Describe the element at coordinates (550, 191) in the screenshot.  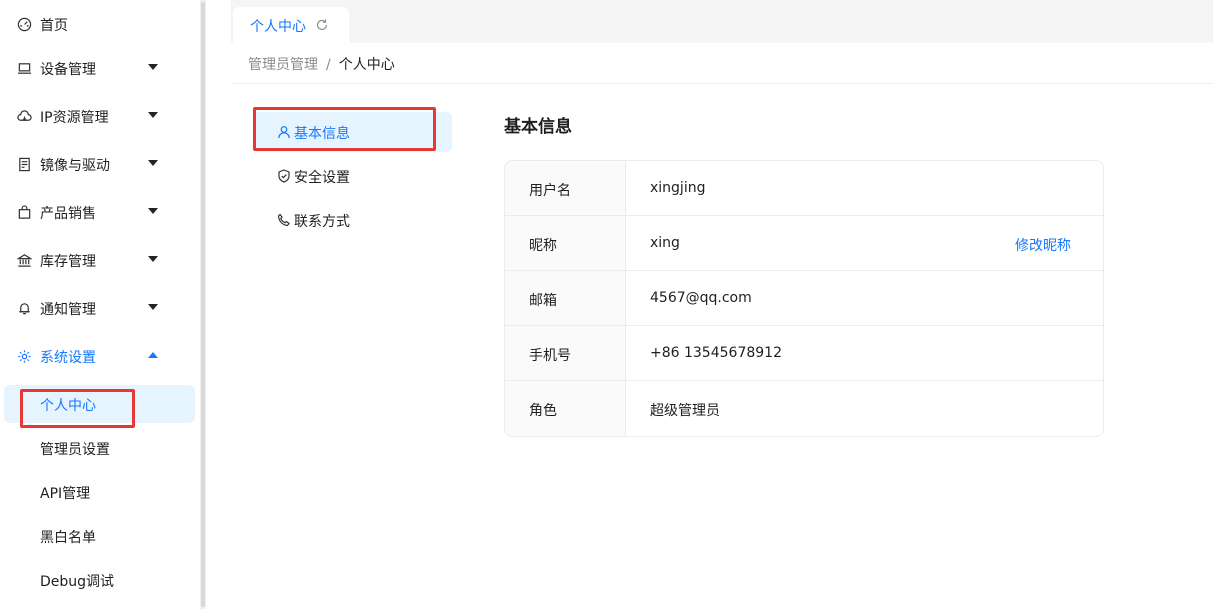
I see `info-key: 用户名` at that location.